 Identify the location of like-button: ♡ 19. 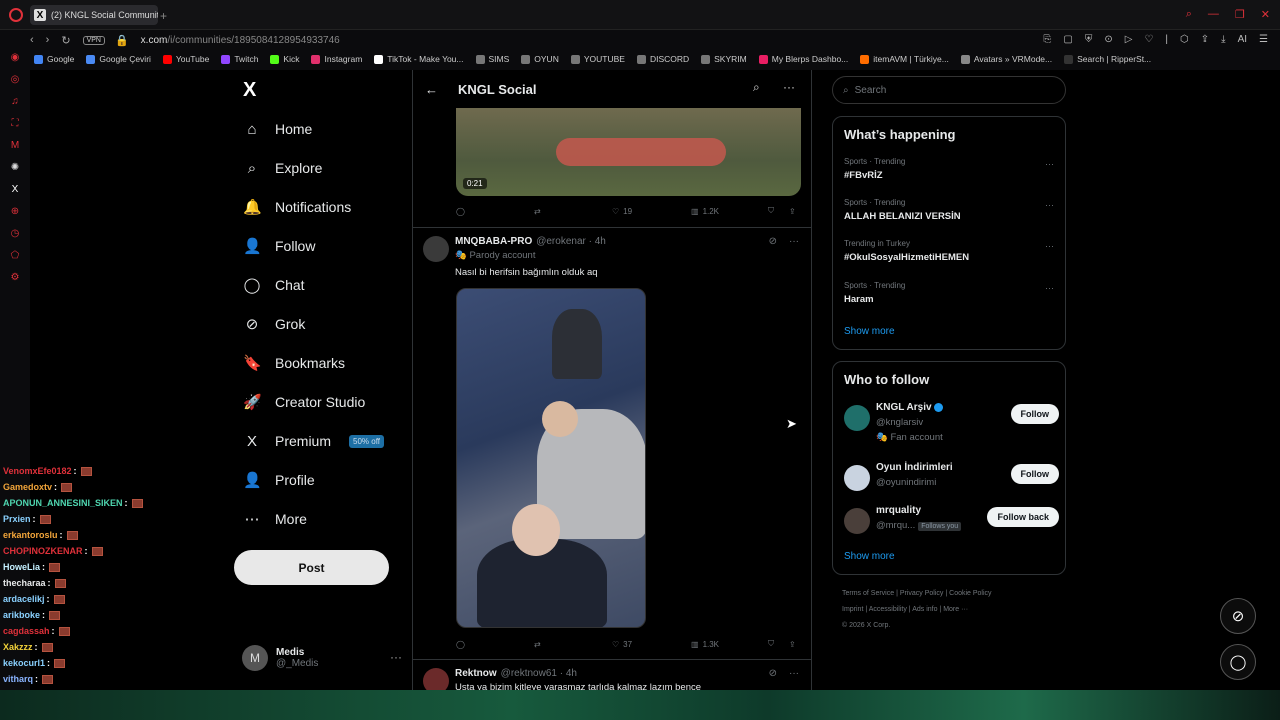
(622, 211).